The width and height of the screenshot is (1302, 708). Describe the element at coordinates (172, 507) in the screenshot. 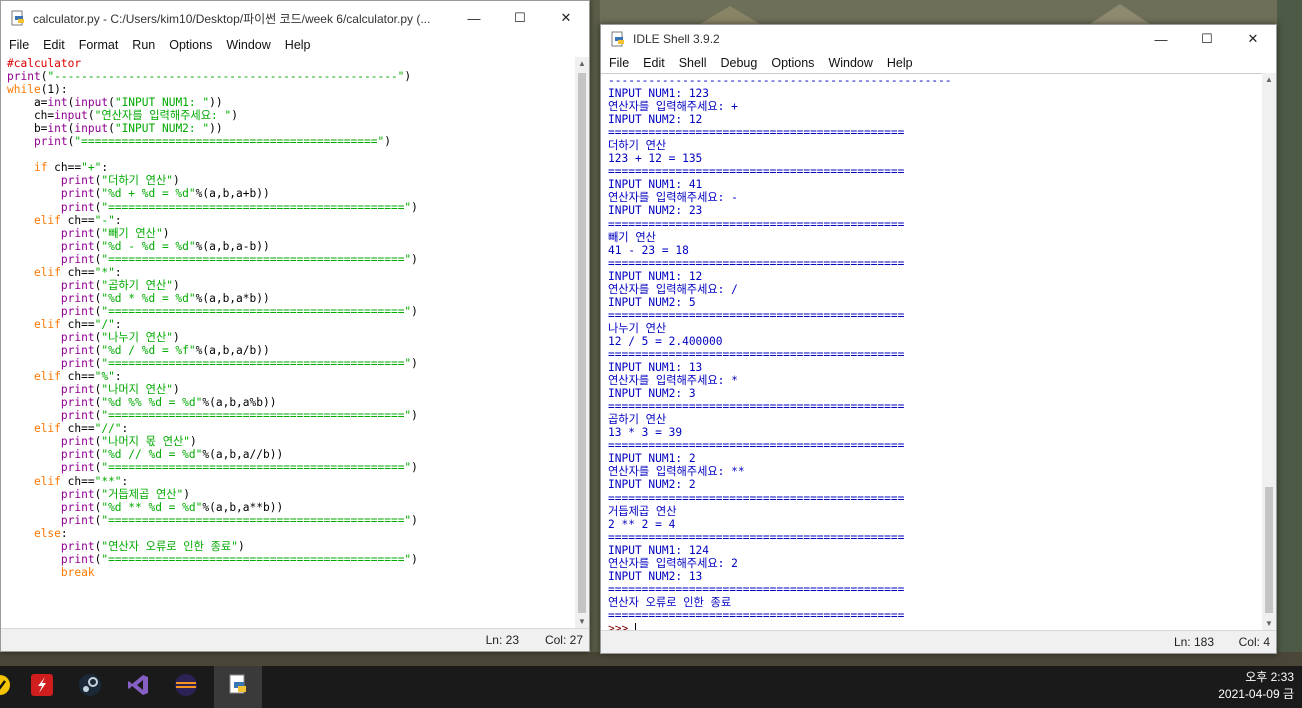

I see `code-line: print("%d ** %d = %d"%(a,b,a**b))` at that location.